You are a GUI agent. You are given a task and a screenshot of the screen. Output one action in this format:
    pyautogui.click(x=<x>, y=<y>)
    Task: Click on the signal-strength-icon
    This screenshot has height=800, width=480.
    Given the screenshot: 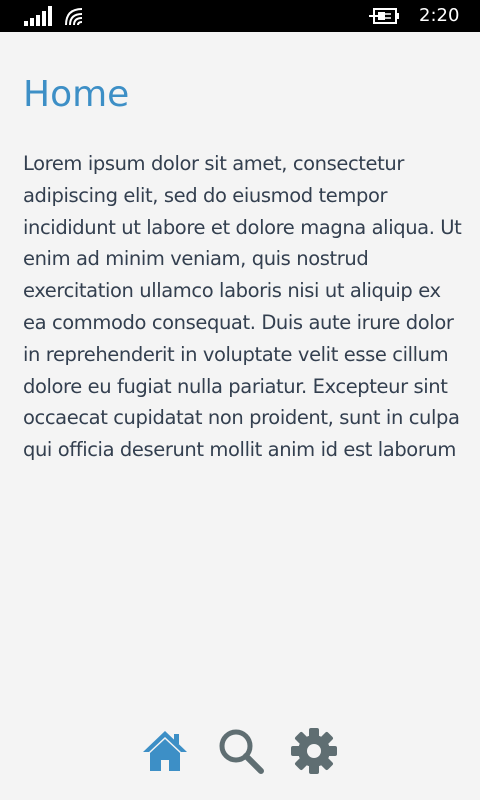 What is the action you would take?
    pyautogui.click(x=39, y=16)
    